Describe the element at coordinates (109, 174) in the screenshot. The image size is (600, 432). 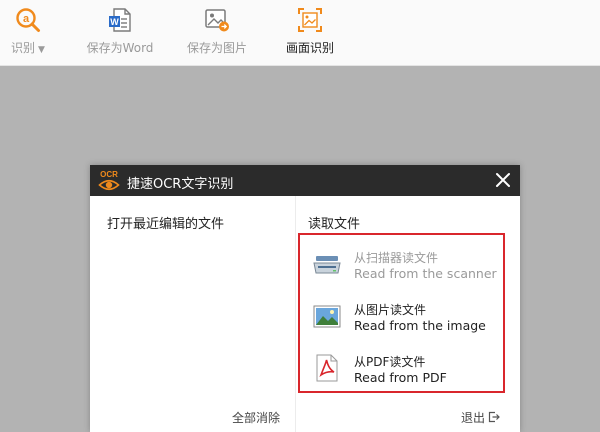
I see `svg-text: OCR` at that location.